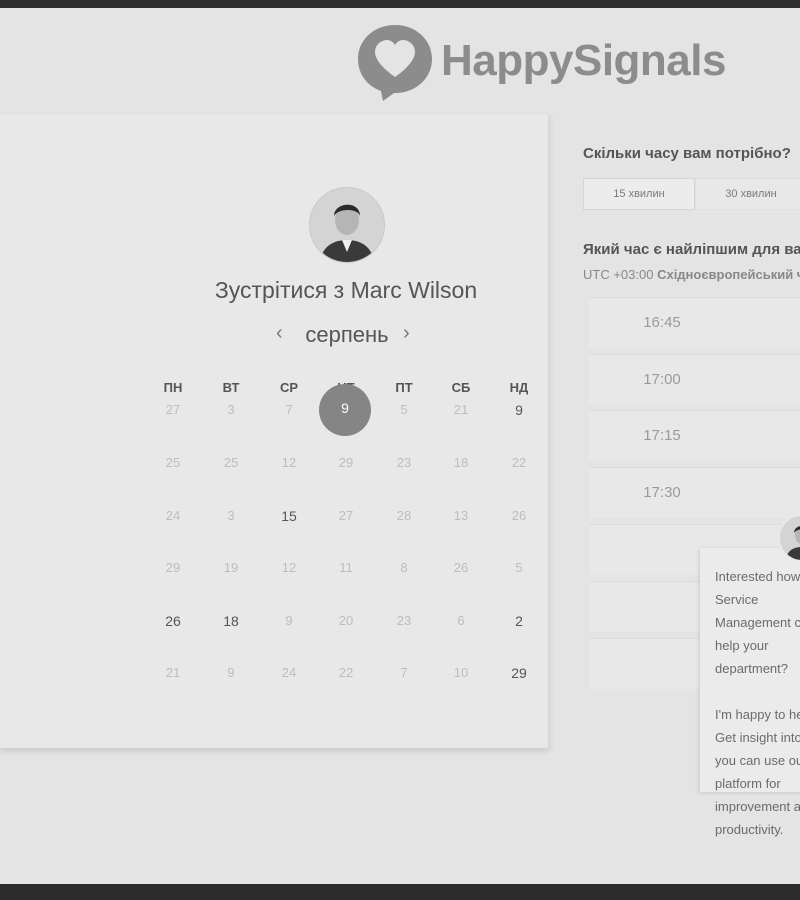  Describe the element at coordinates (519, 621) in the screenshot. I see `calendar-day-available: 2` at that location.